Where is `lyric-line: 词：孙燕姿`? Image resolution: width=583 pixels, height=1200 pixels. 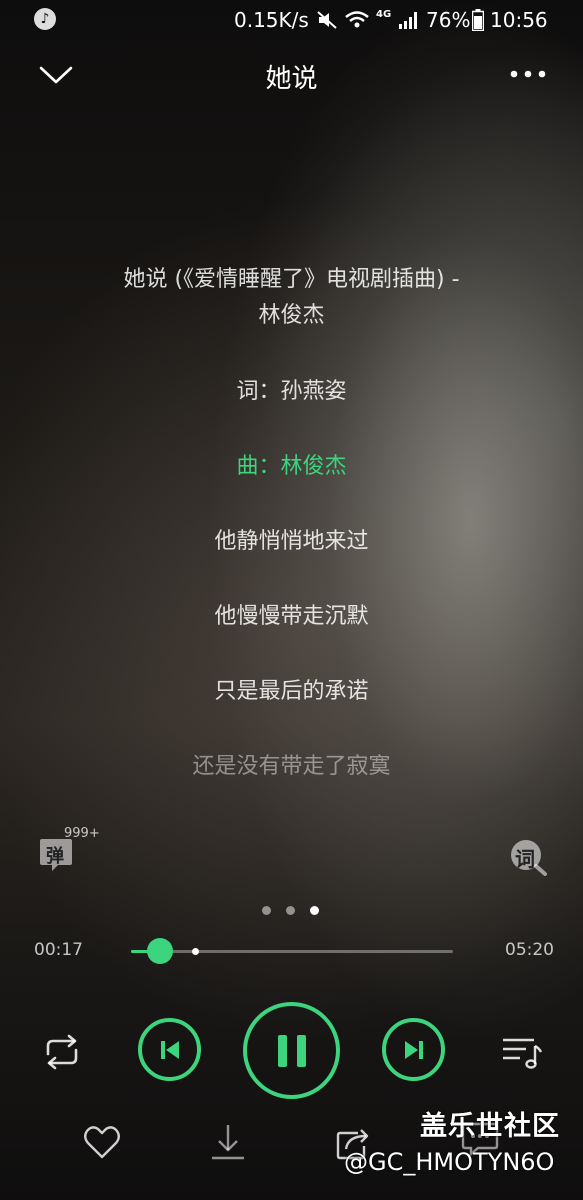 lyric-line: 词：孙燕姿 is located at coordinates (291, 391).